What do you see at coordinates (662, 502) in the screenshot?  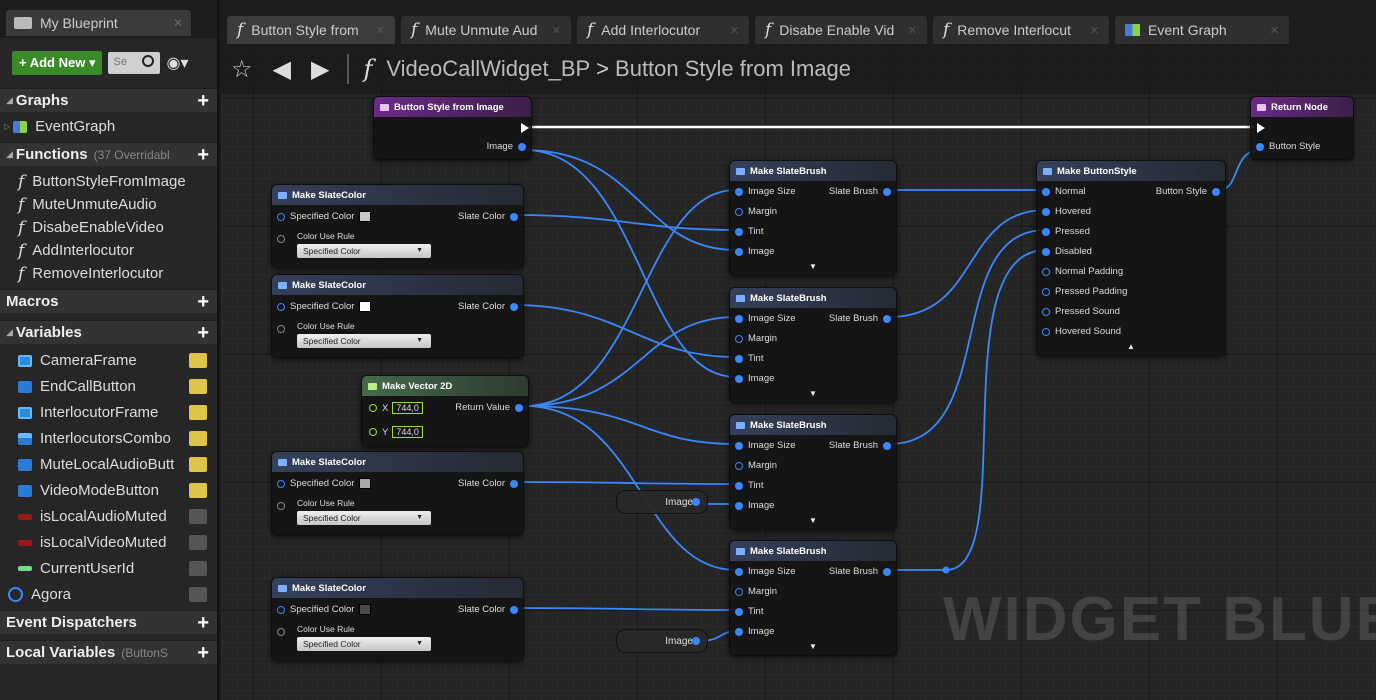 I see `image-variable-getter: Image` at bounding box center [662, 502].